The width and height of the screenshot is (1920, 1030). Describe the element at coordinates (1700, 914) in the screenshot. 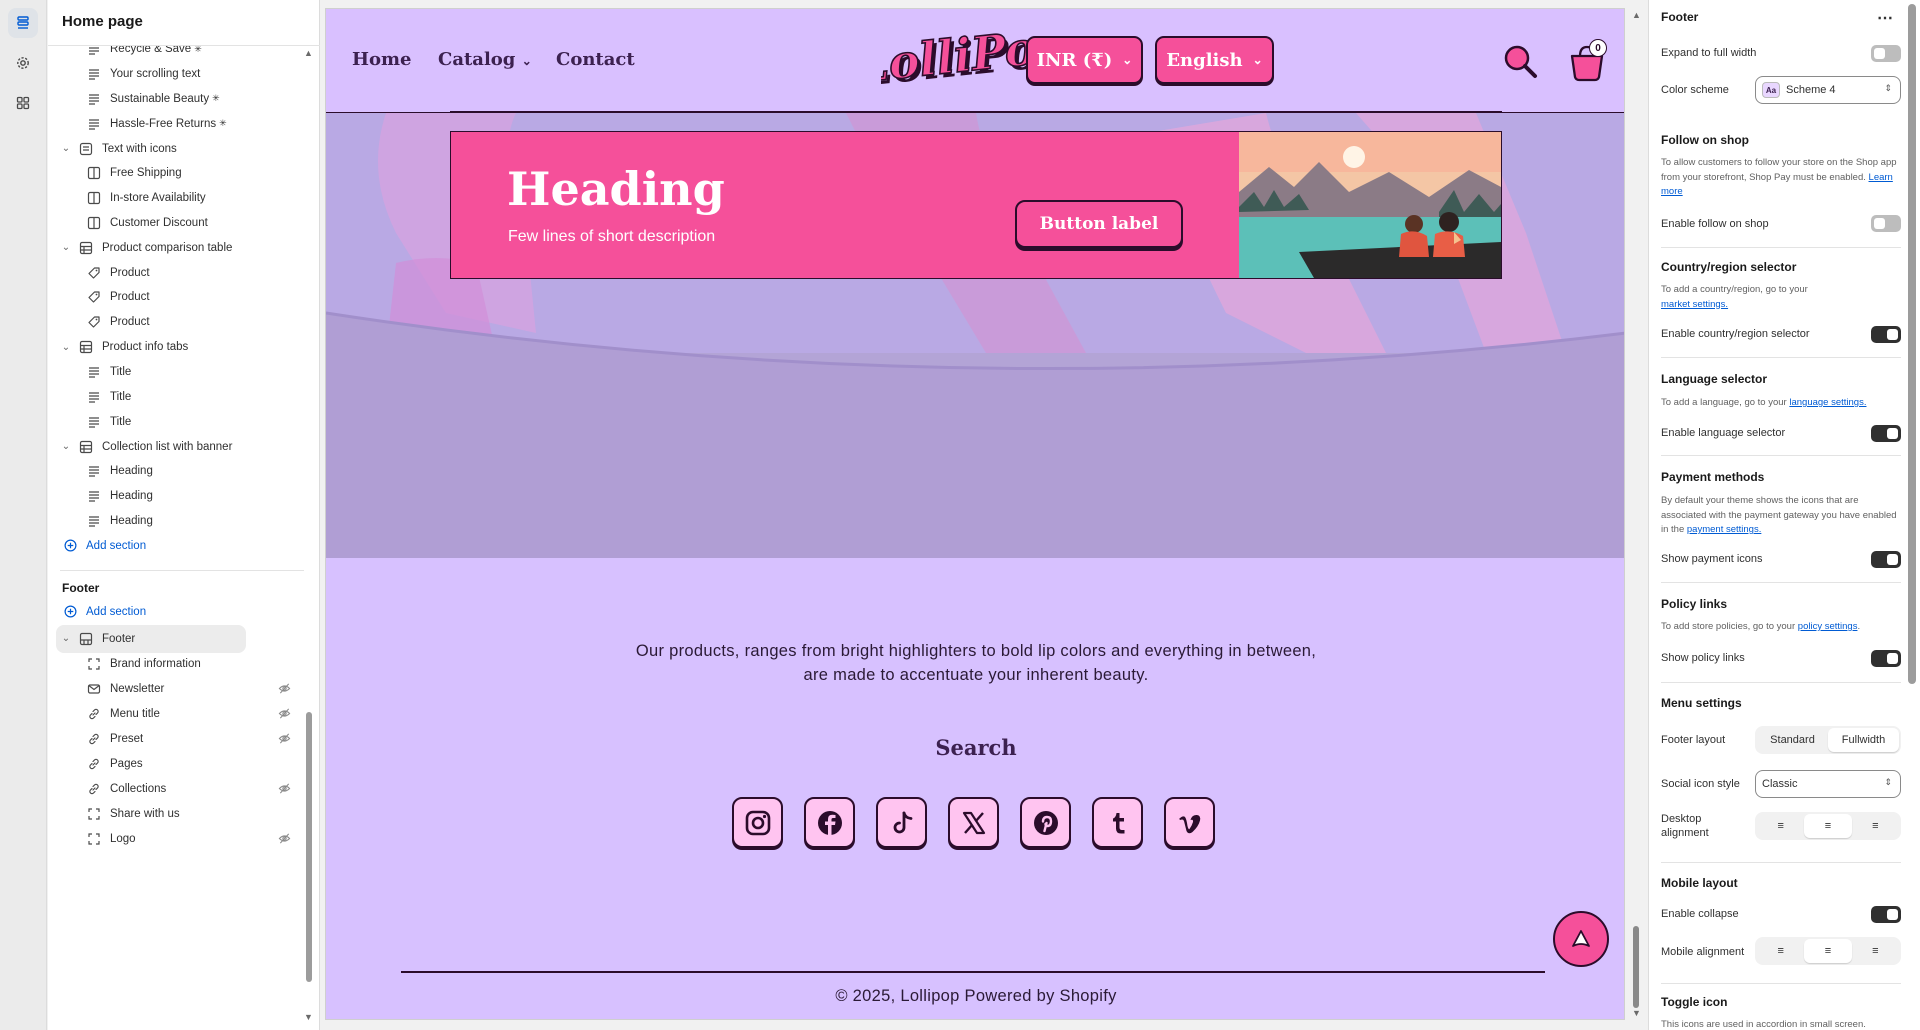

I see `collapse-label: Enable collapse` at that location.